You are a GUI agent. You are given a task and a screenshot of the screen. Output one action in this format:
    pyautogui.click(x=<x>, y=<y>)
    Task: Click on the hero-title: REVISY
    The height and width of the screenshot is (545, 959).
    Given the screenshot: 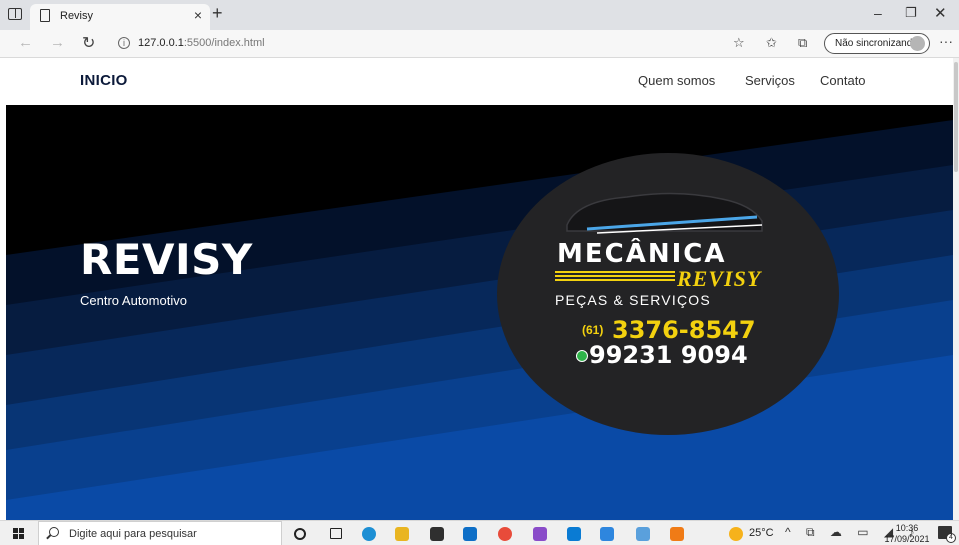 What is the action you would take?
    pyautogui.click(x=166, y=259)
    